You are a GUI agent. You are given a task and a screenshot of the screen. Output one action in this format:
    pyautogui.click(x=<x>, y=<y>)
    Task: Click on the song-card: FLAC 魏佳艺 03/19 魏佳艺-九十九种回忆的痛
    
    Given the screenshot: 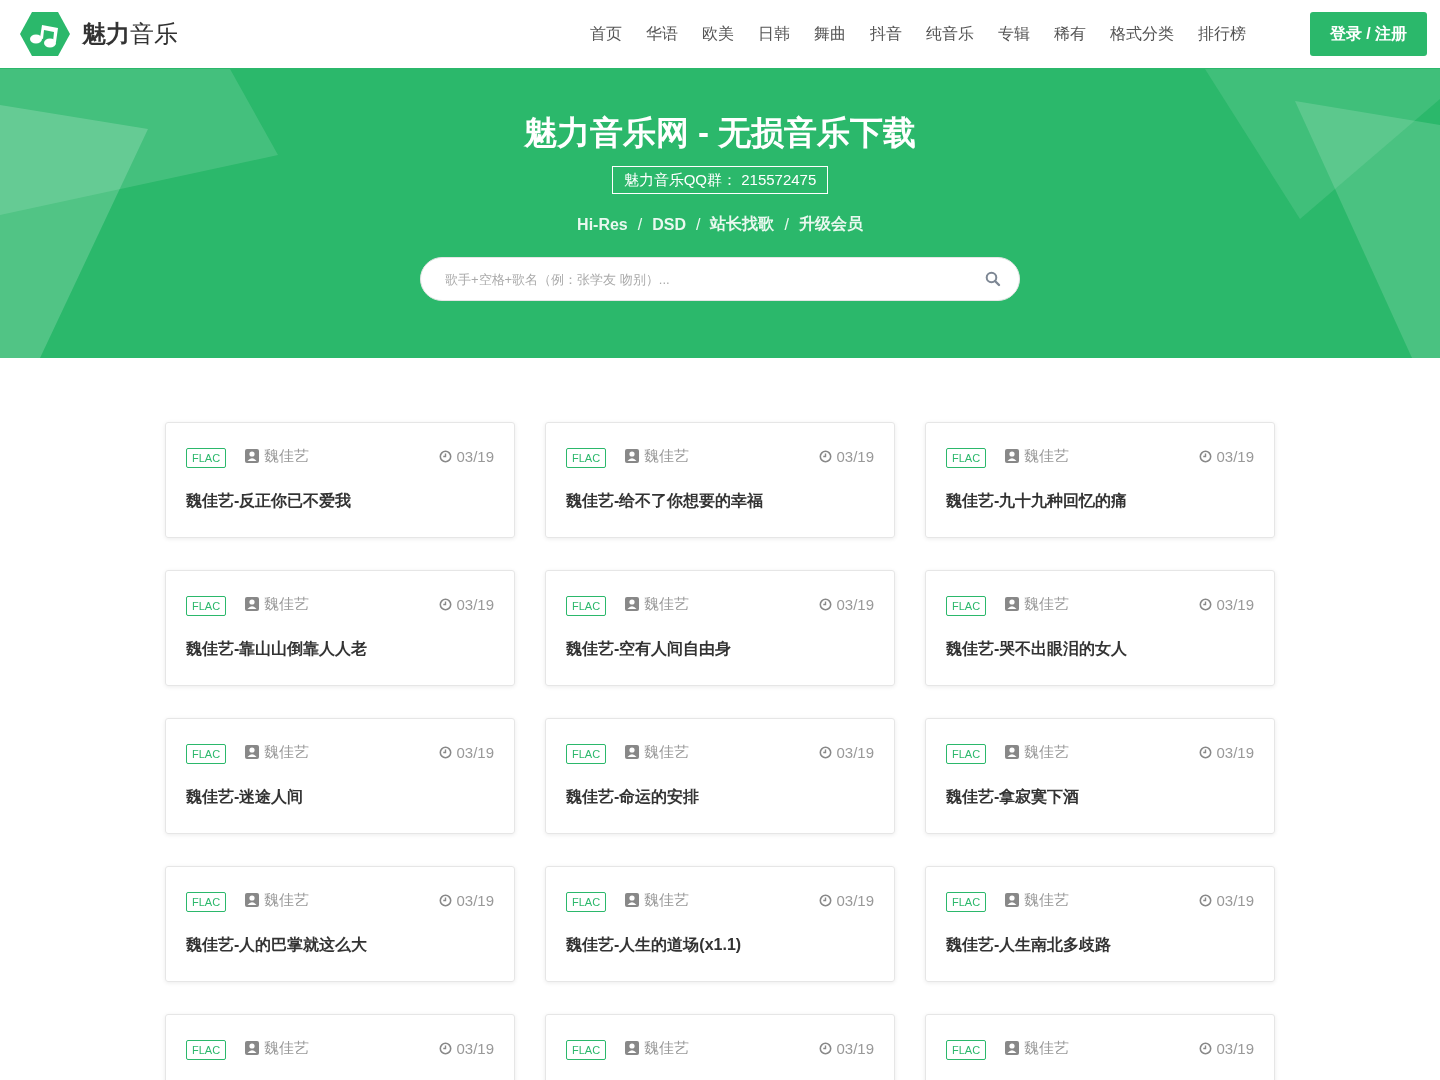 What is the action you would take?
    pyautogui.click(x=1100, y=480)
    